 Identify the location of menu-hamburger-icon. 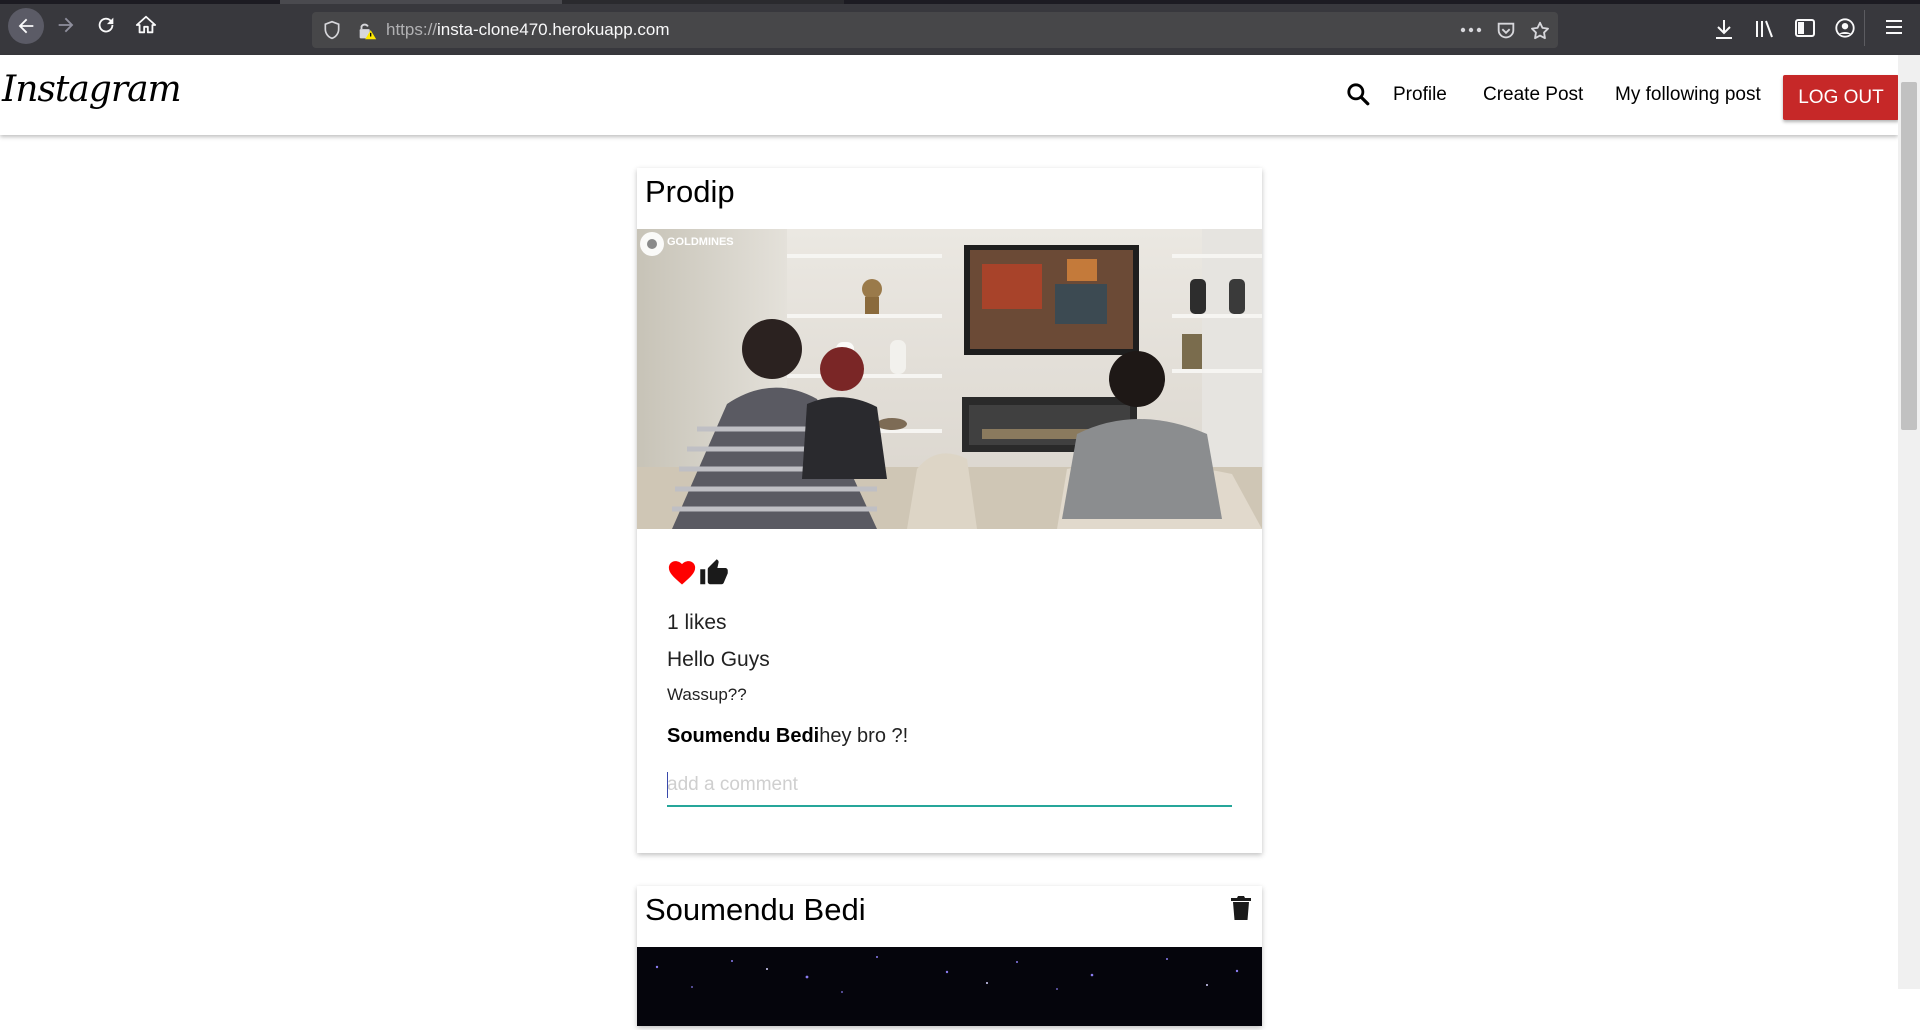
(1894, 27).